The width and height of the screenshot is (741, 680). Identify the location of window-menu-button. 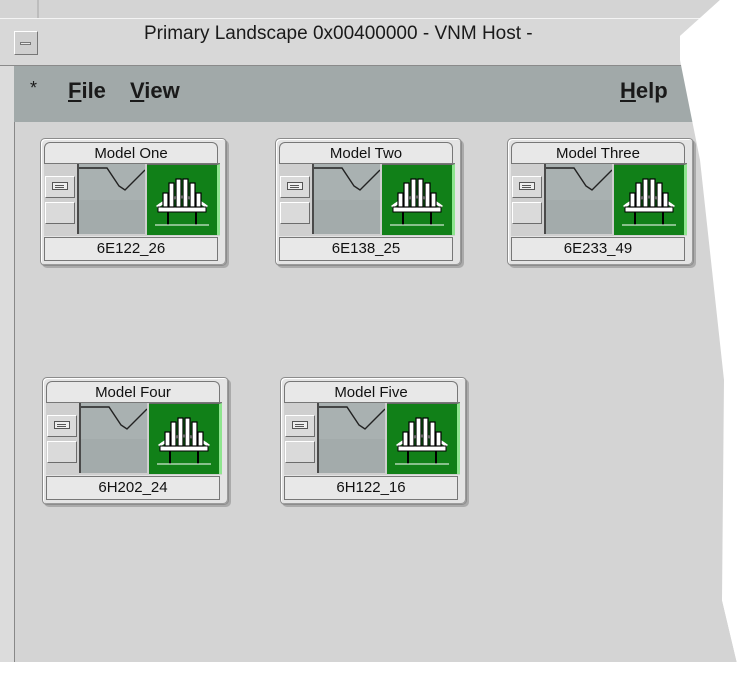
(26, 43).